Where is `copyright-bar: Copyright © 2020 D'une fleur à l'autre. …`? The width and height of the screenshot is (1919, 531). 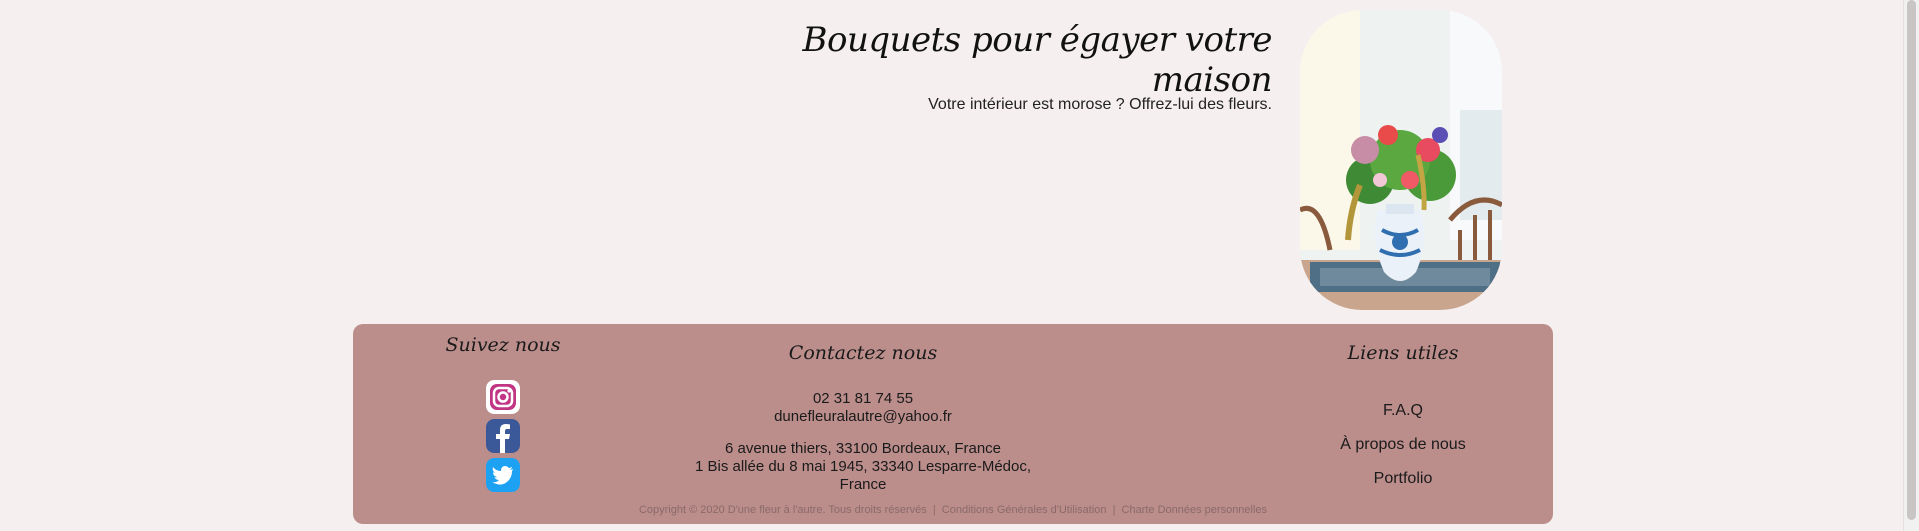
copyright-bar: Copyright © 2020 D'une fleur à l'autre. … is located at coordinates (953, 510).